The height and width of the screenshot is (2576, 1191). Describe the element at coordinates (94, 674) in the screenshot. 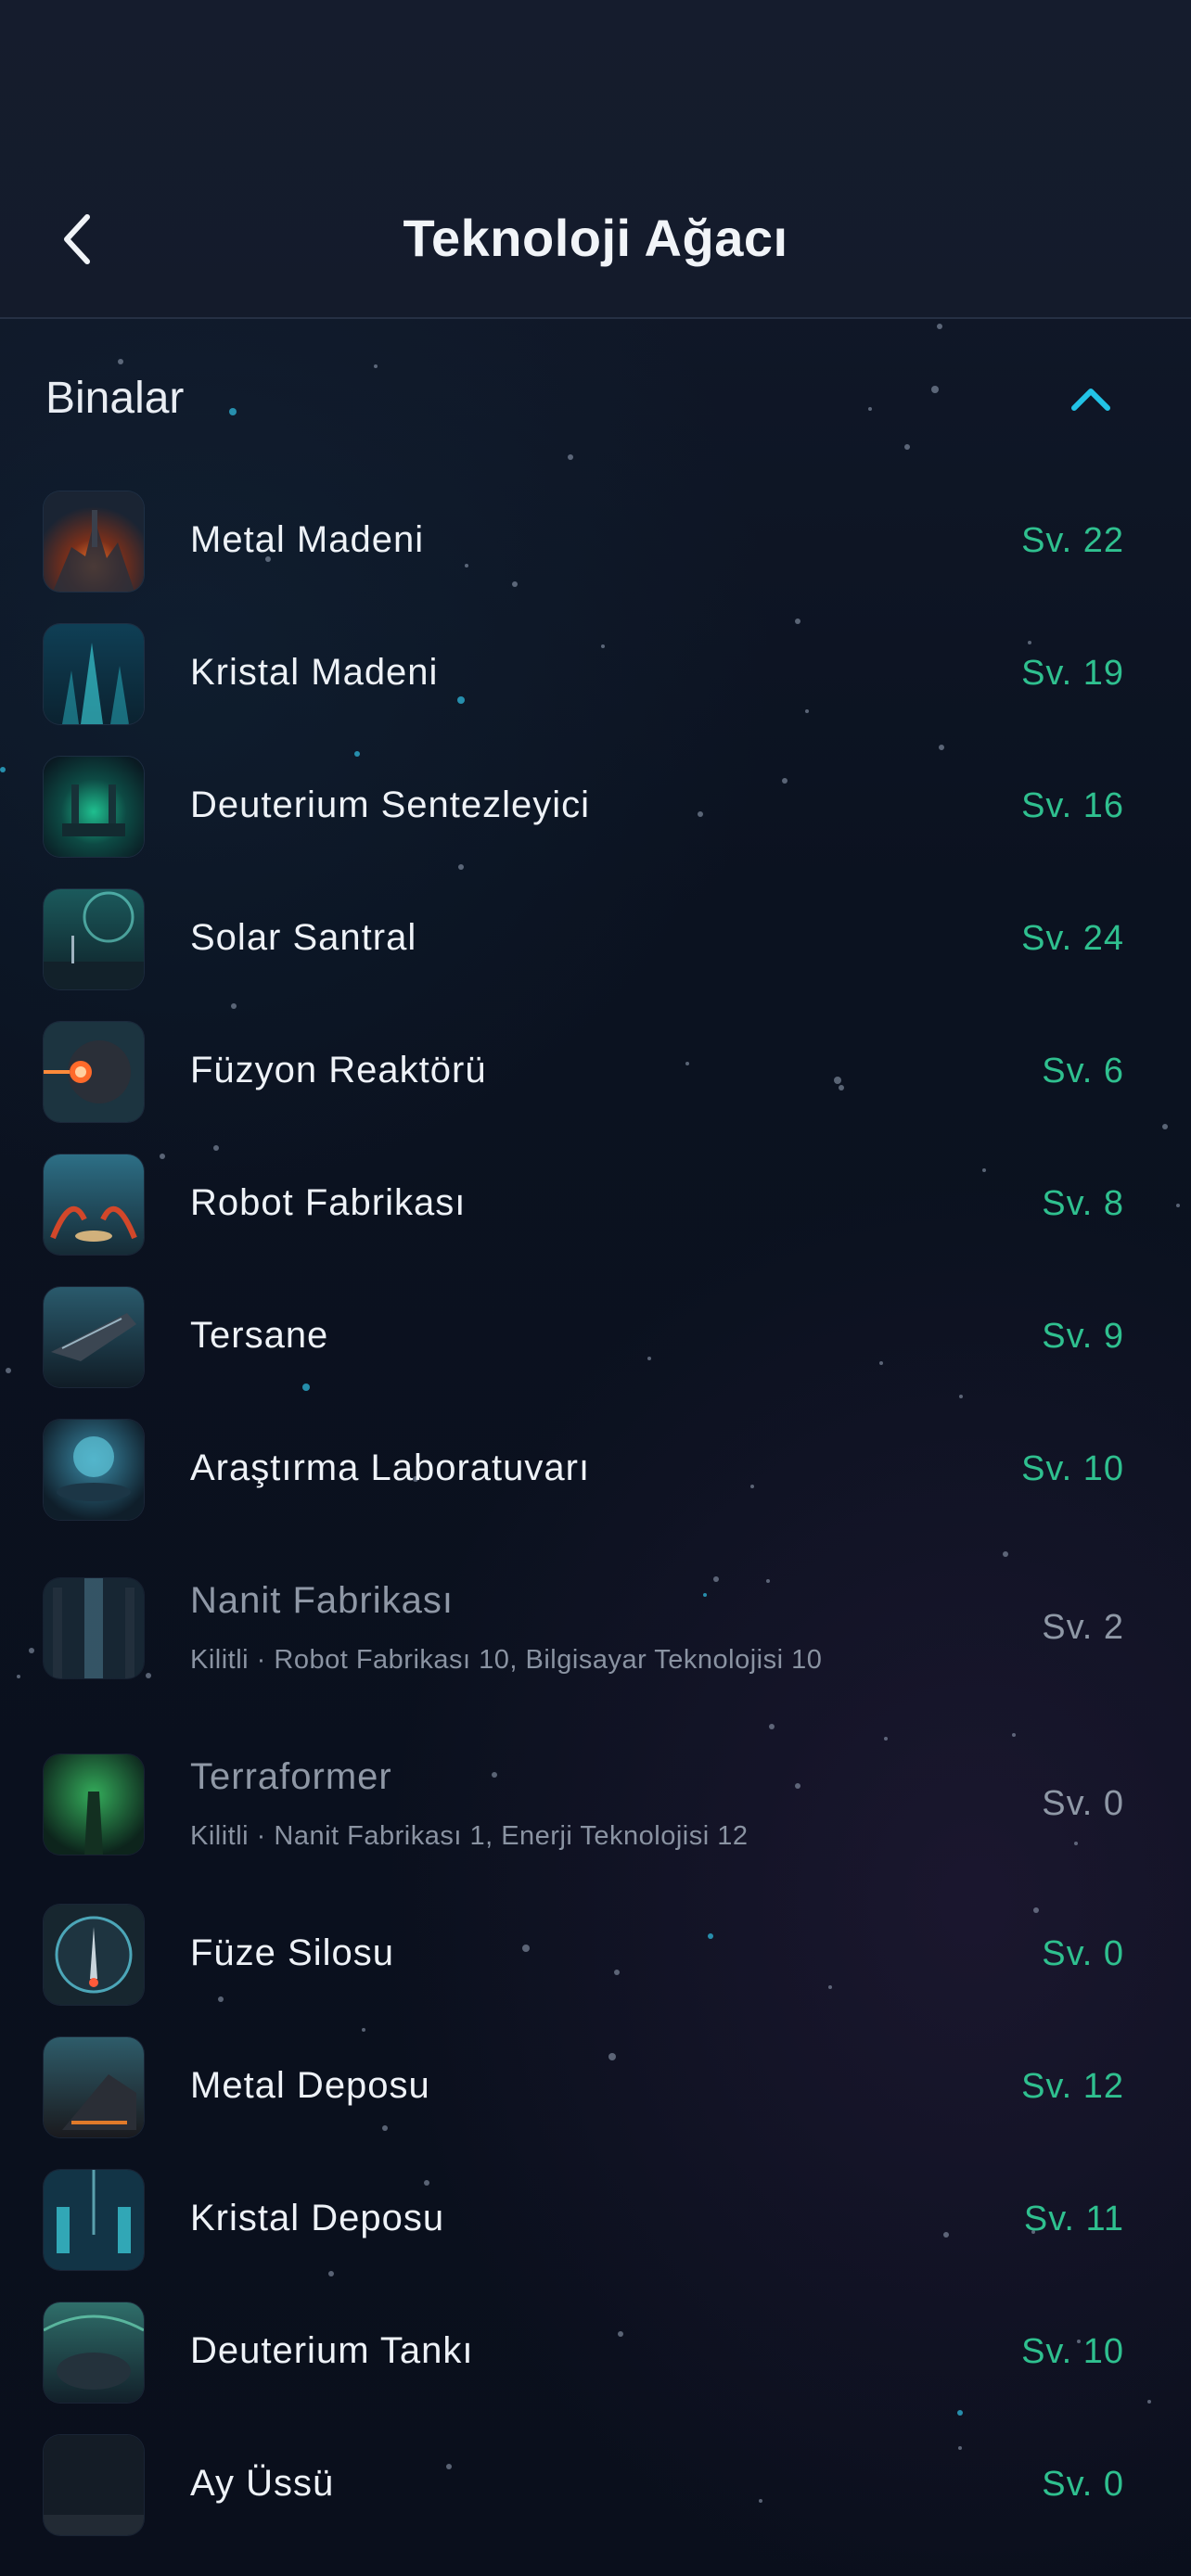

I see `crystal-mine-thumbnail` at that location.